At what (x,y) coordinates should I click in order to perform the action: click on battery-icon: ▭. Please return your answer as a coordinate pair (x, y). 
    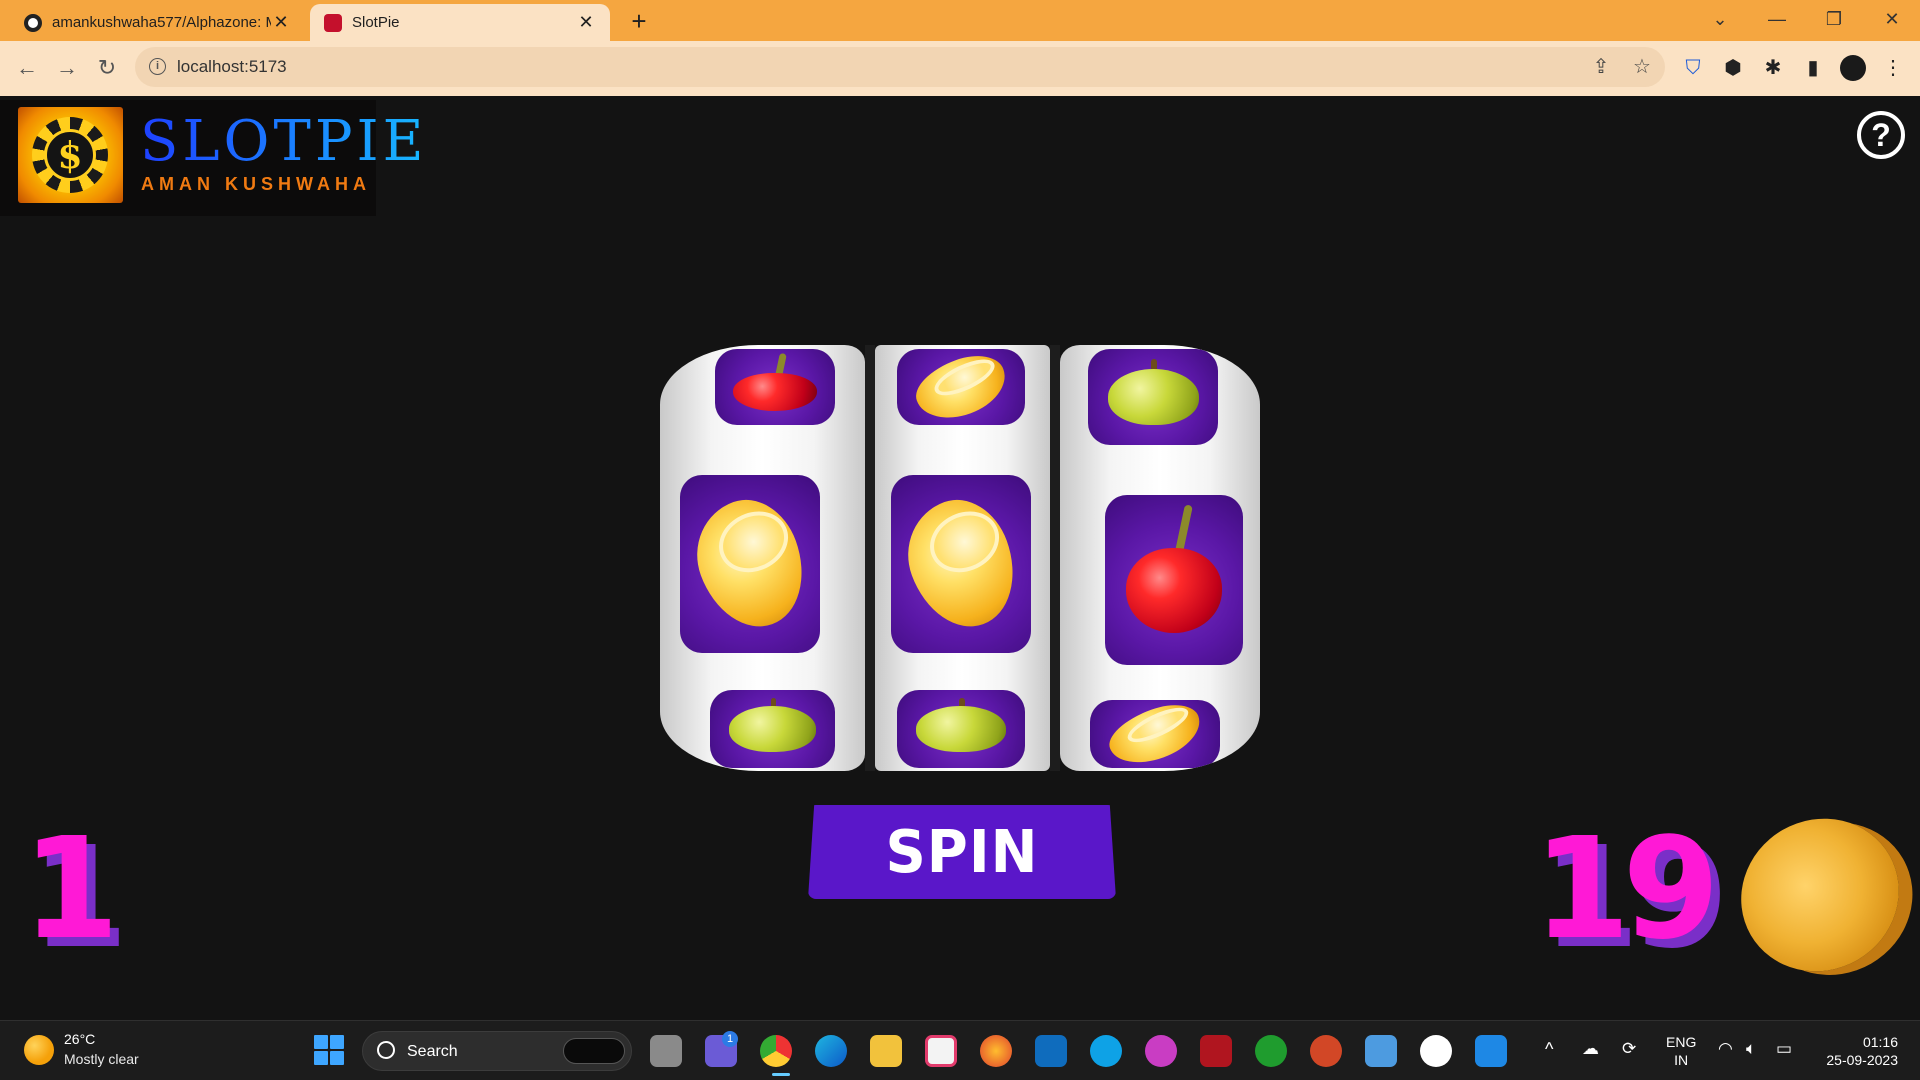
    Looking at the image, I should click on (1784, 1049).